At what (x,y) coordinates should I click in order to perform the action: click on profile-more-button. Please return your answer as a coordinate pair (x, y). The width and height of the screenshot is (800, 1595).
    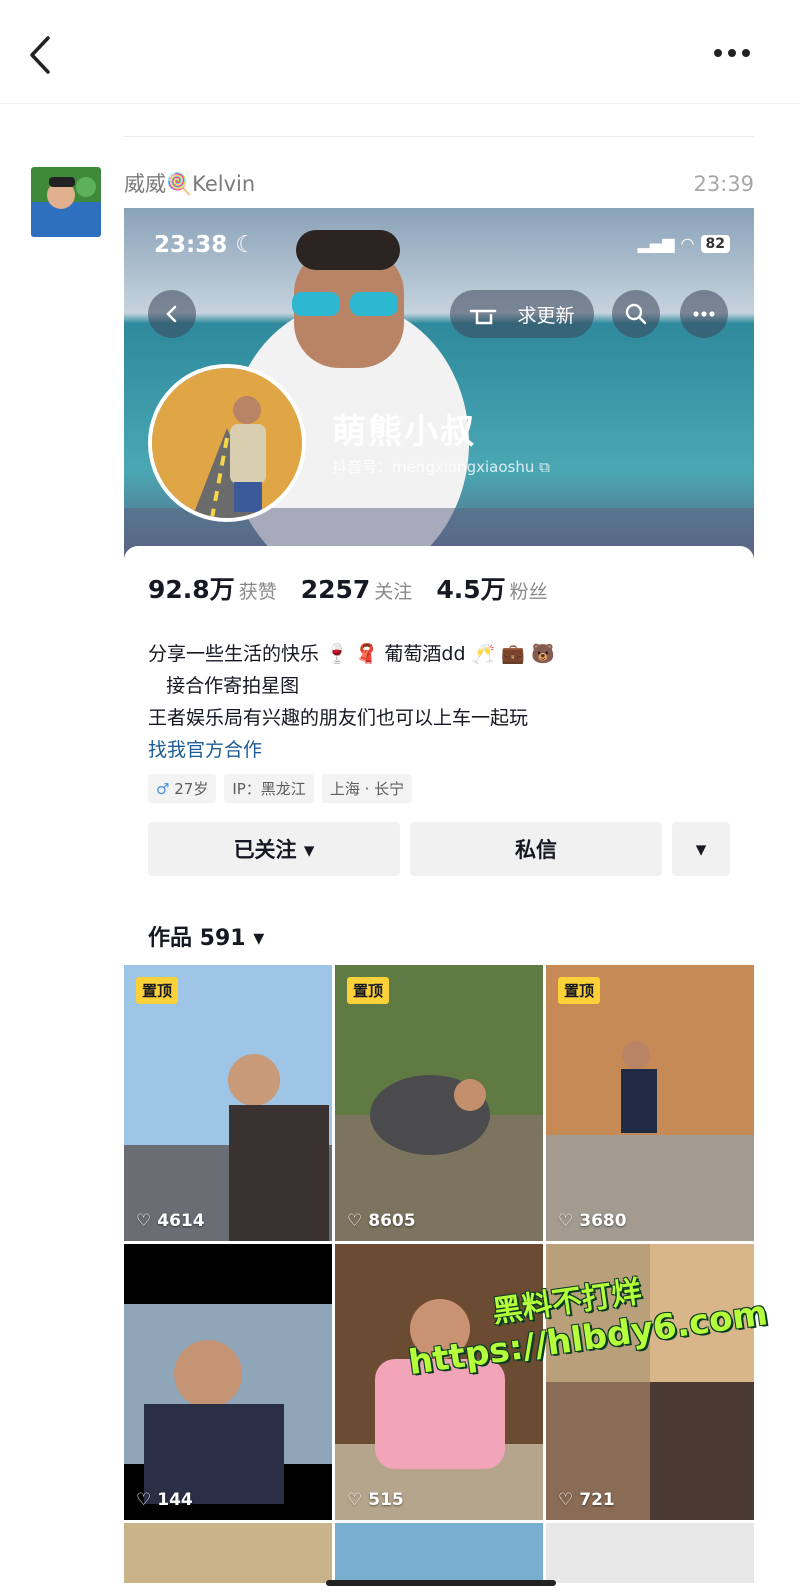
    Looking at the image, I should click on (704, 314).